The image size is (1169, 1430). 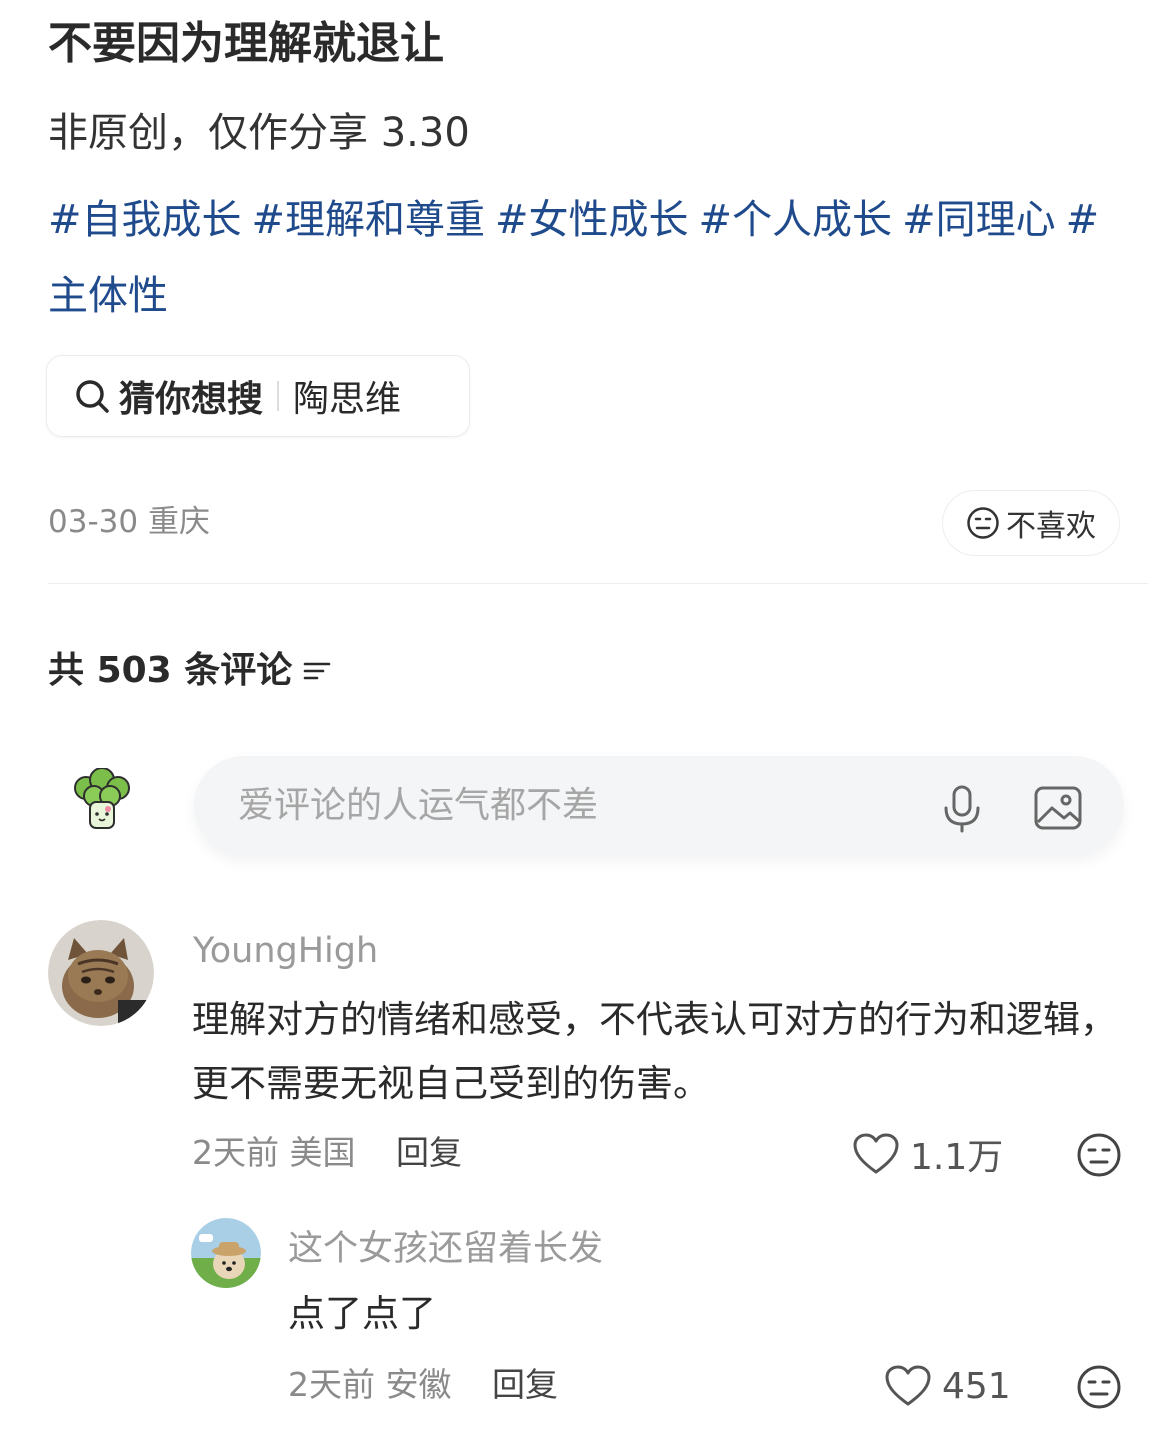 I want to click on tag-link: #个人成长, so click(x=796, y=220).